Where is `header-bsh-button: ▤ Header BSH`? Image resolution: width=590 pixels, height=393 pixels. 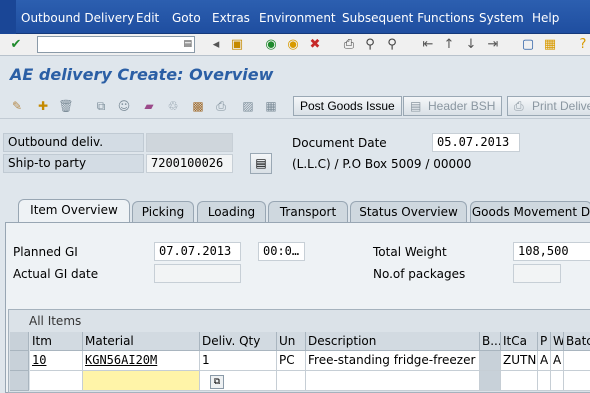 header-bsh-button: ▤ Header BSH is located at coordinates (453, 106).